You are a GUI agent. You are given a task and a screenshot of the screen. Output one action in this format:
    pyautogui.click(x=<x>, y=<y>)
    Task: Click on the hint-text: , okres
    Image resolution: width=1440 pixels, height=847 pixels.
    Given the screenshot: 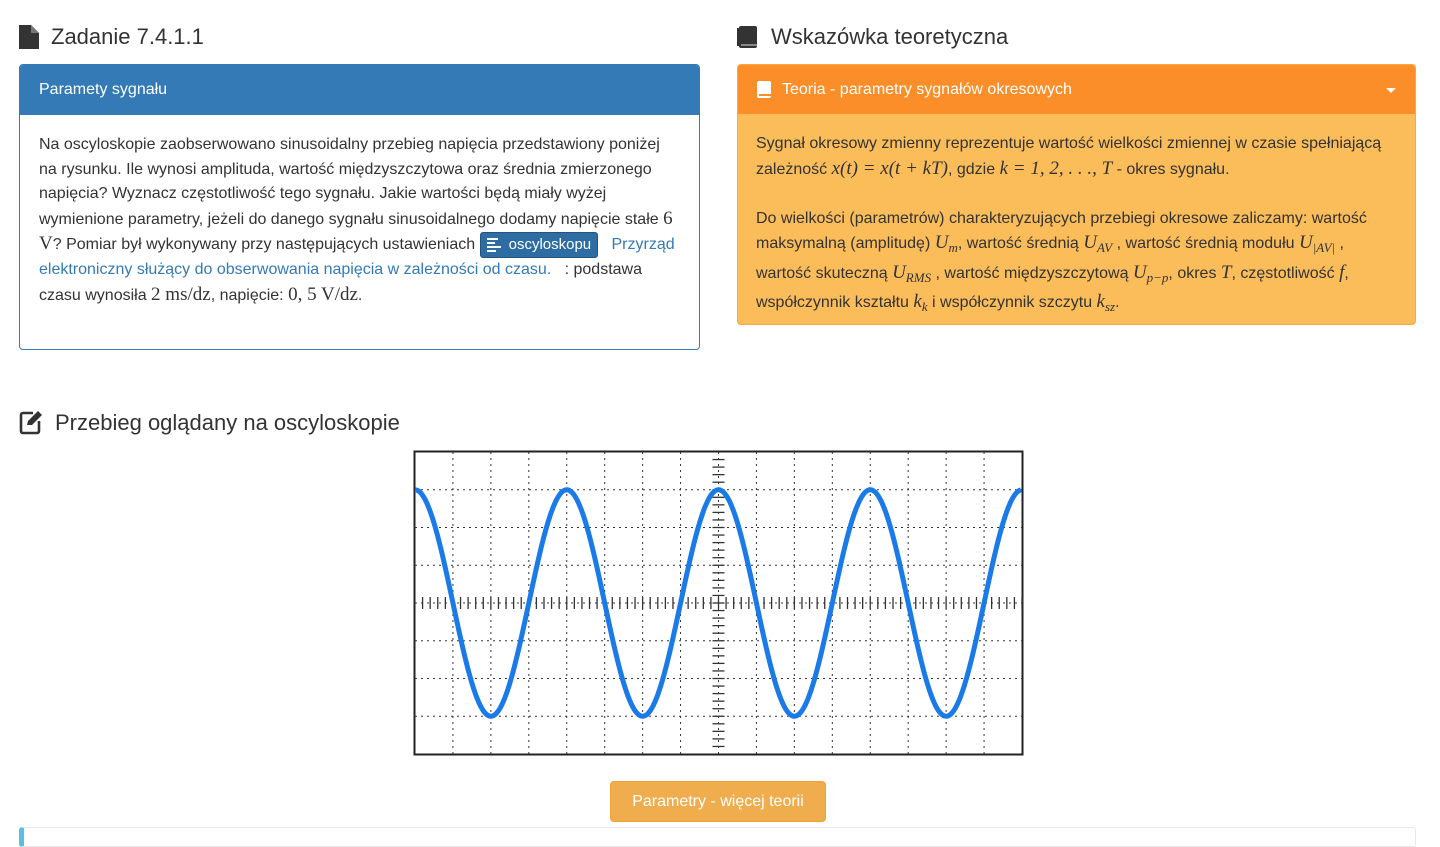 What is the action you would take?
    pyautogui.click(x=1194, y=273)
    